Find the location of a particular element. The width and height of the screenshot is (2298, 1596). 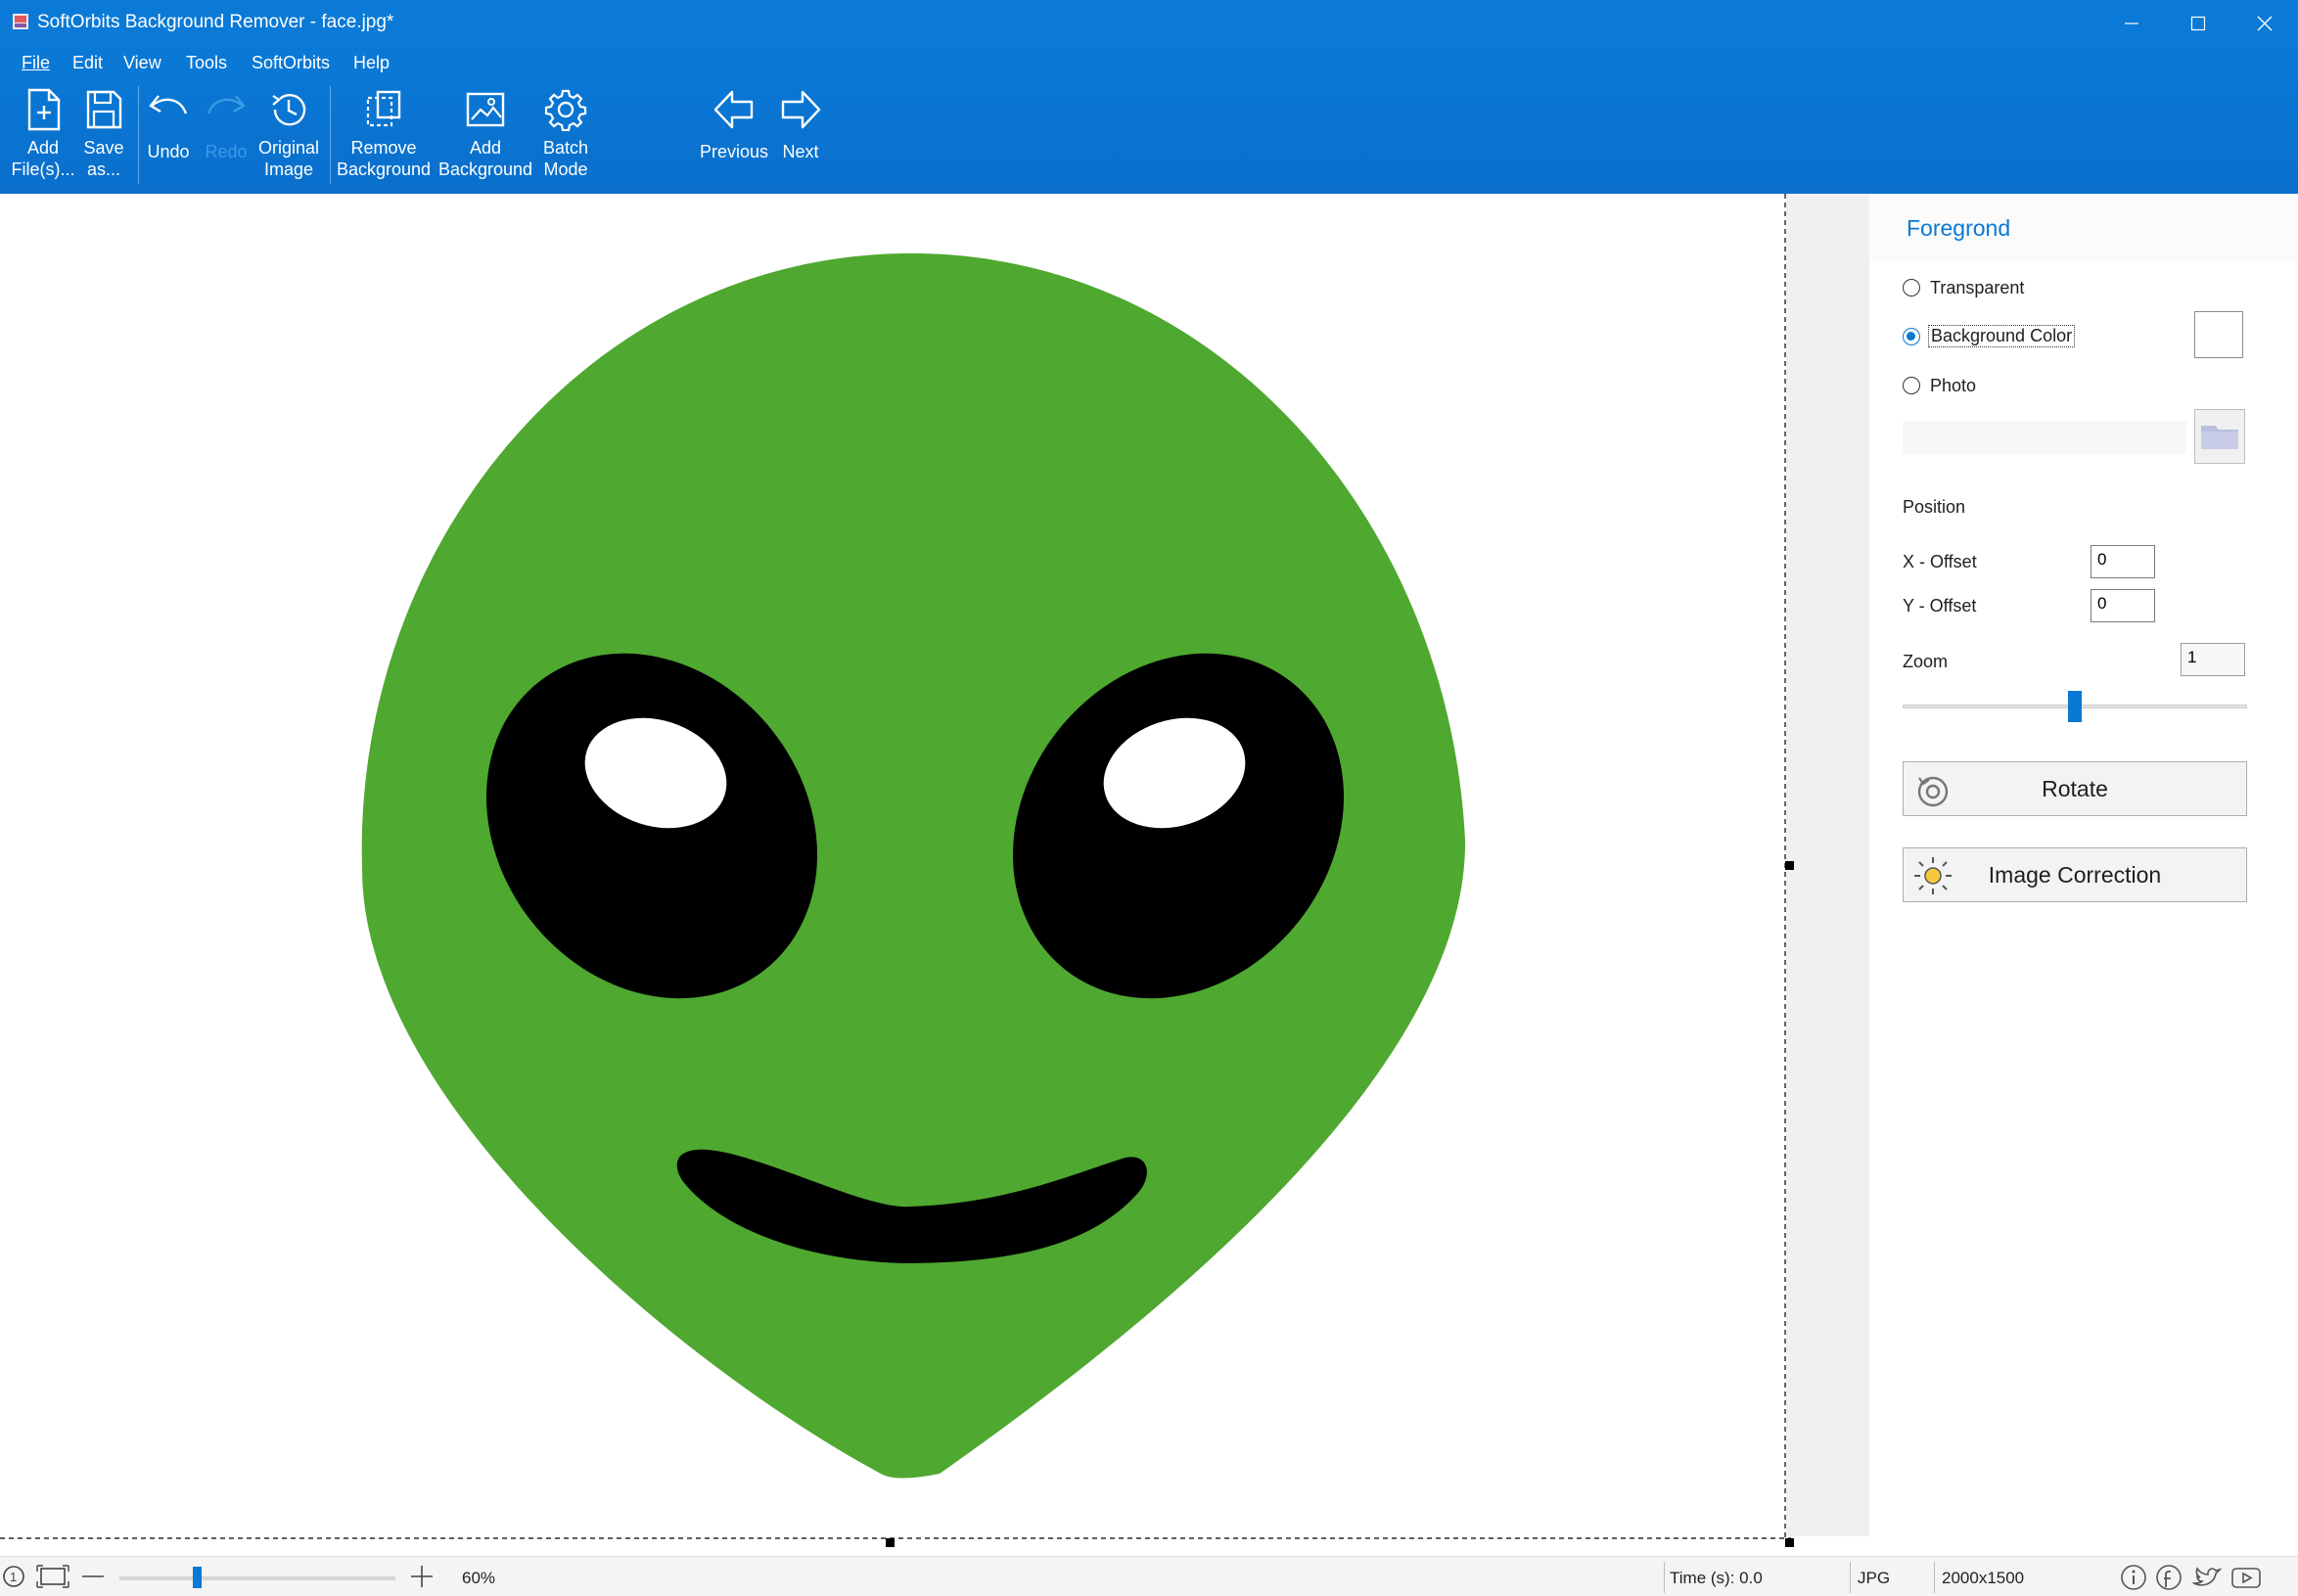

resize-handle-corner is located at coordinates (1790, 1542).